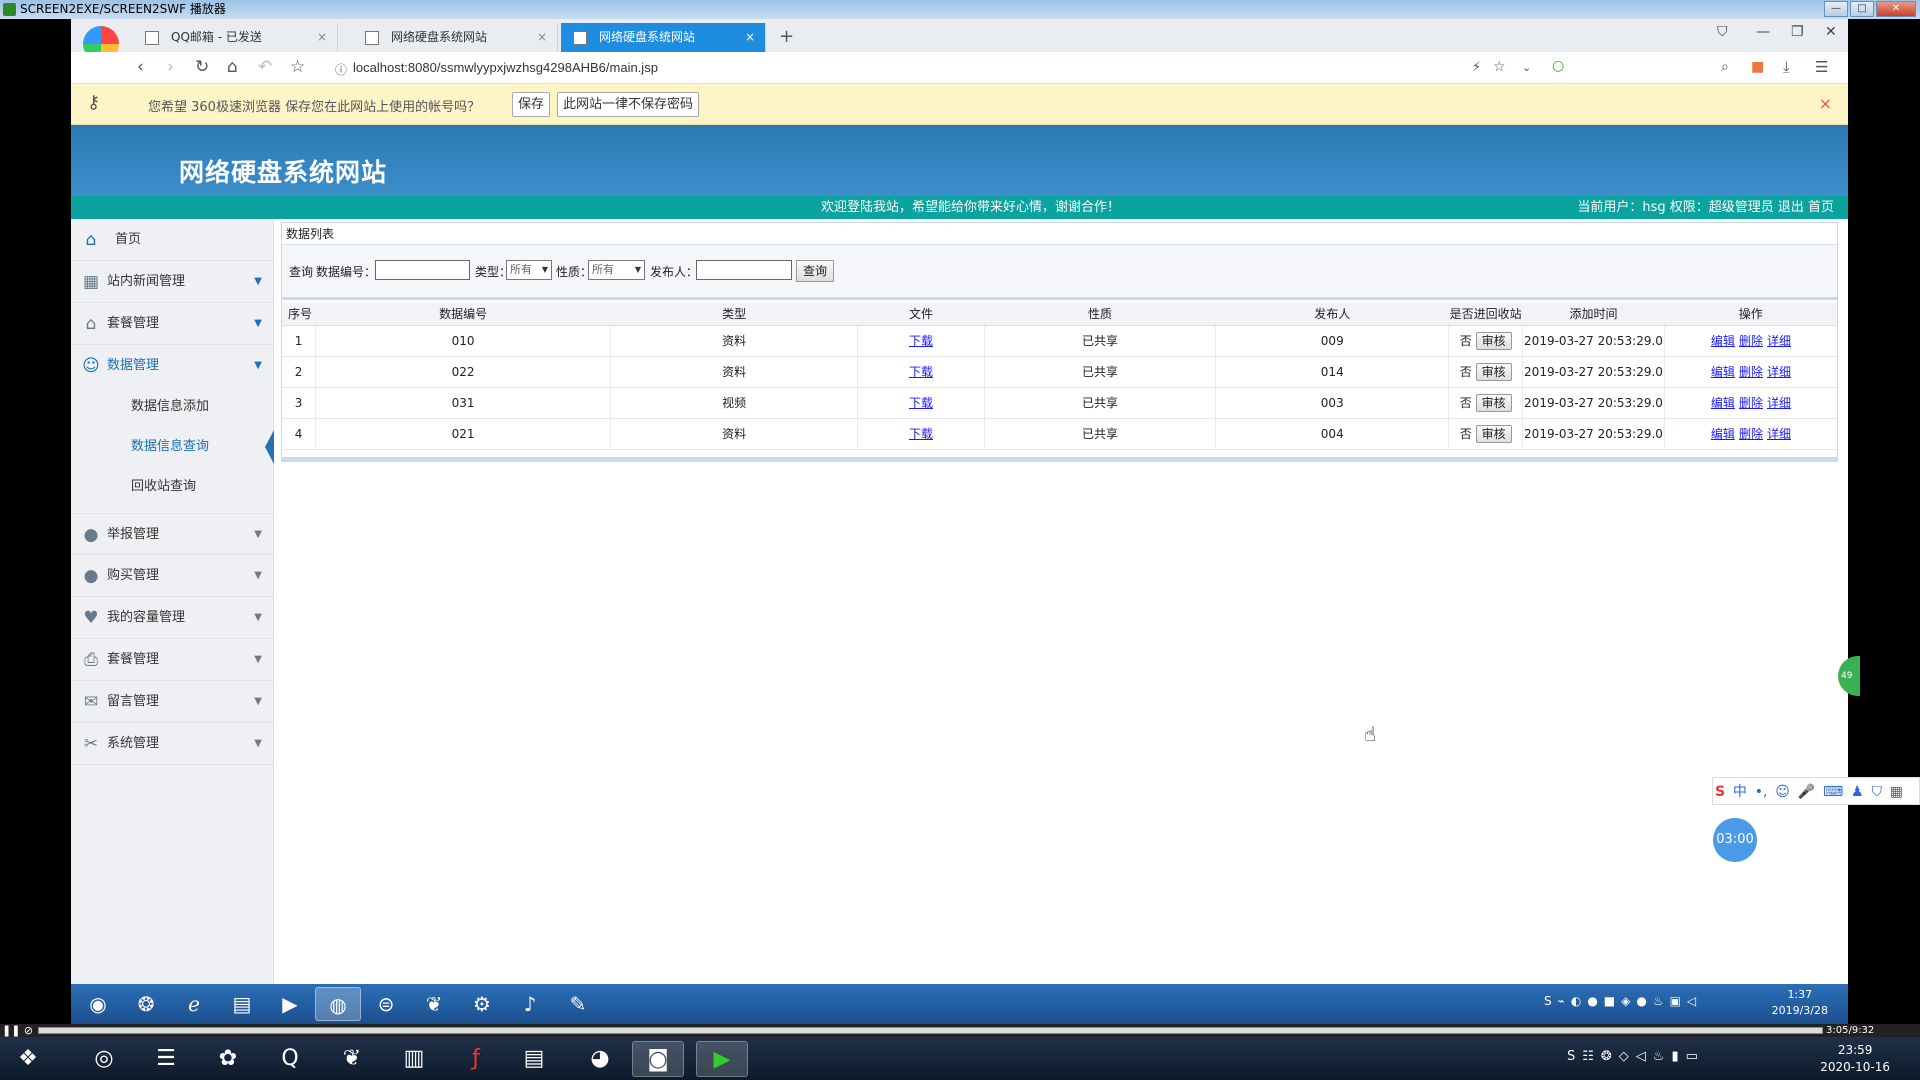 The height and width of the screenshot is (1080, 1920). Describe the element at coordinates (140, 67) in the screenshot. I see `back-icon: ‹` at that location.